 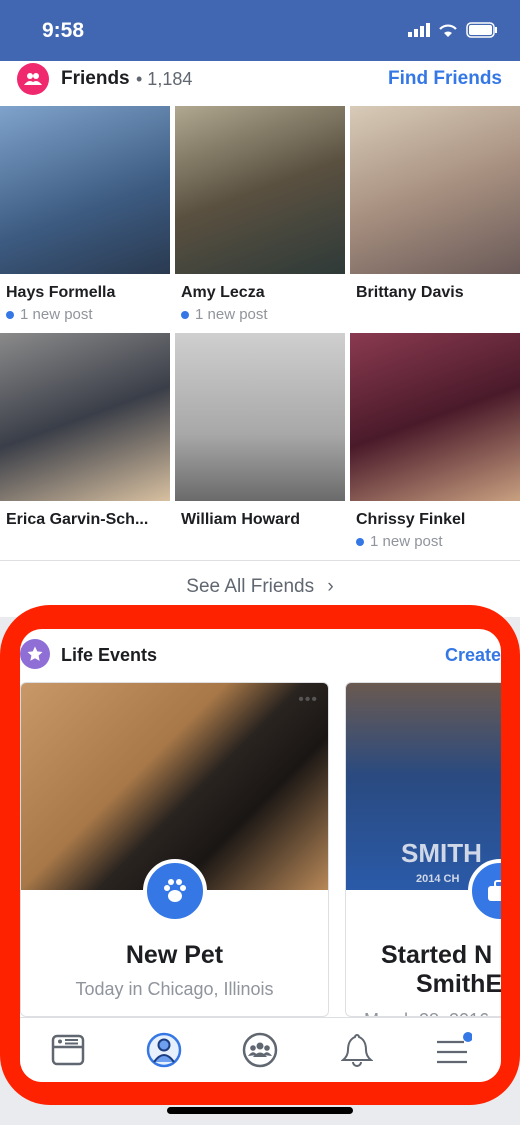 I want to click on friend-card: Chrissy Finkel 1 new post, so click(x=435, y=441).